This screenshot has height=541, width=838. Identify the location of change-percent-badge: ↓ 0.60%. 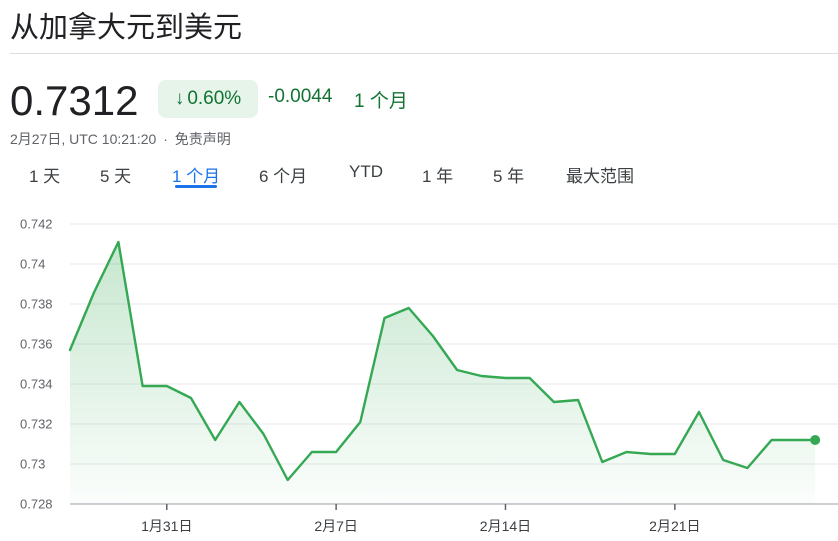
(208, 99).